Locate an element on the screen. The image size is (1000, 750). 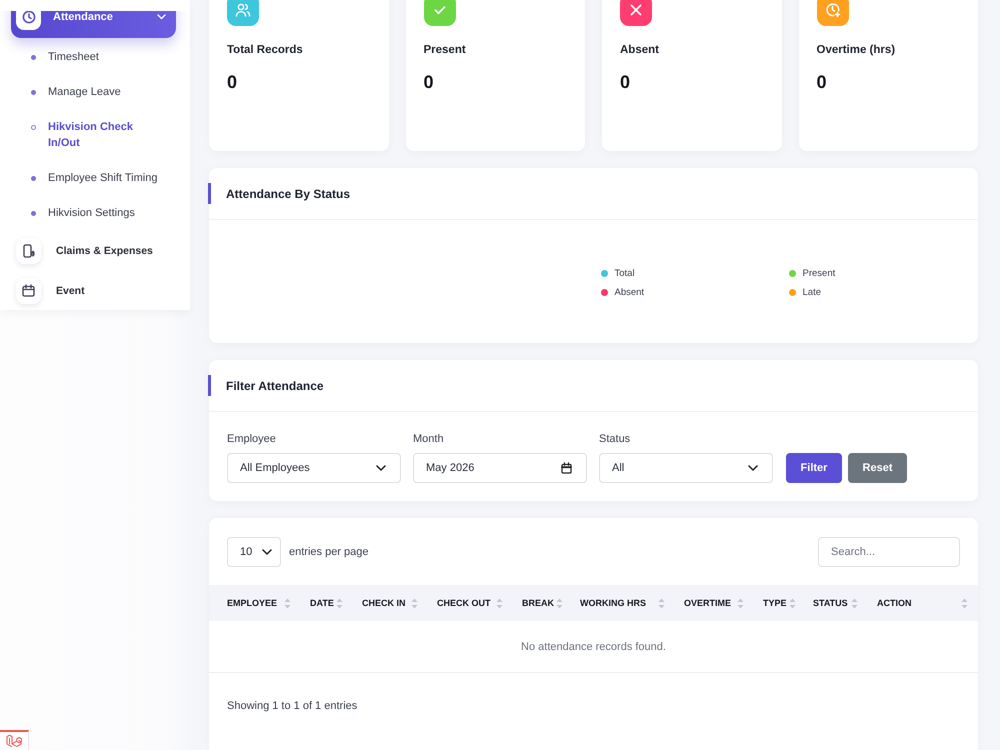
page-size-select: 10 is located at coordinates (254, 552).